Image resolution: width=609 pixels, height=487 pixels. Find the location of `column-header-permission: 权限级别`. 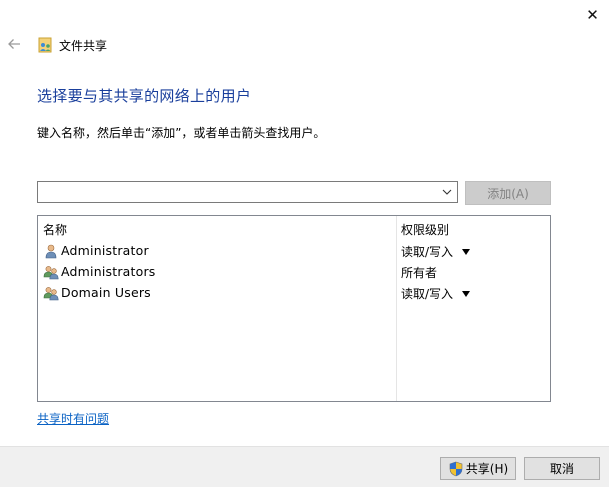

column-header-permission: 权限级别 is located at coordinates (425, 229).